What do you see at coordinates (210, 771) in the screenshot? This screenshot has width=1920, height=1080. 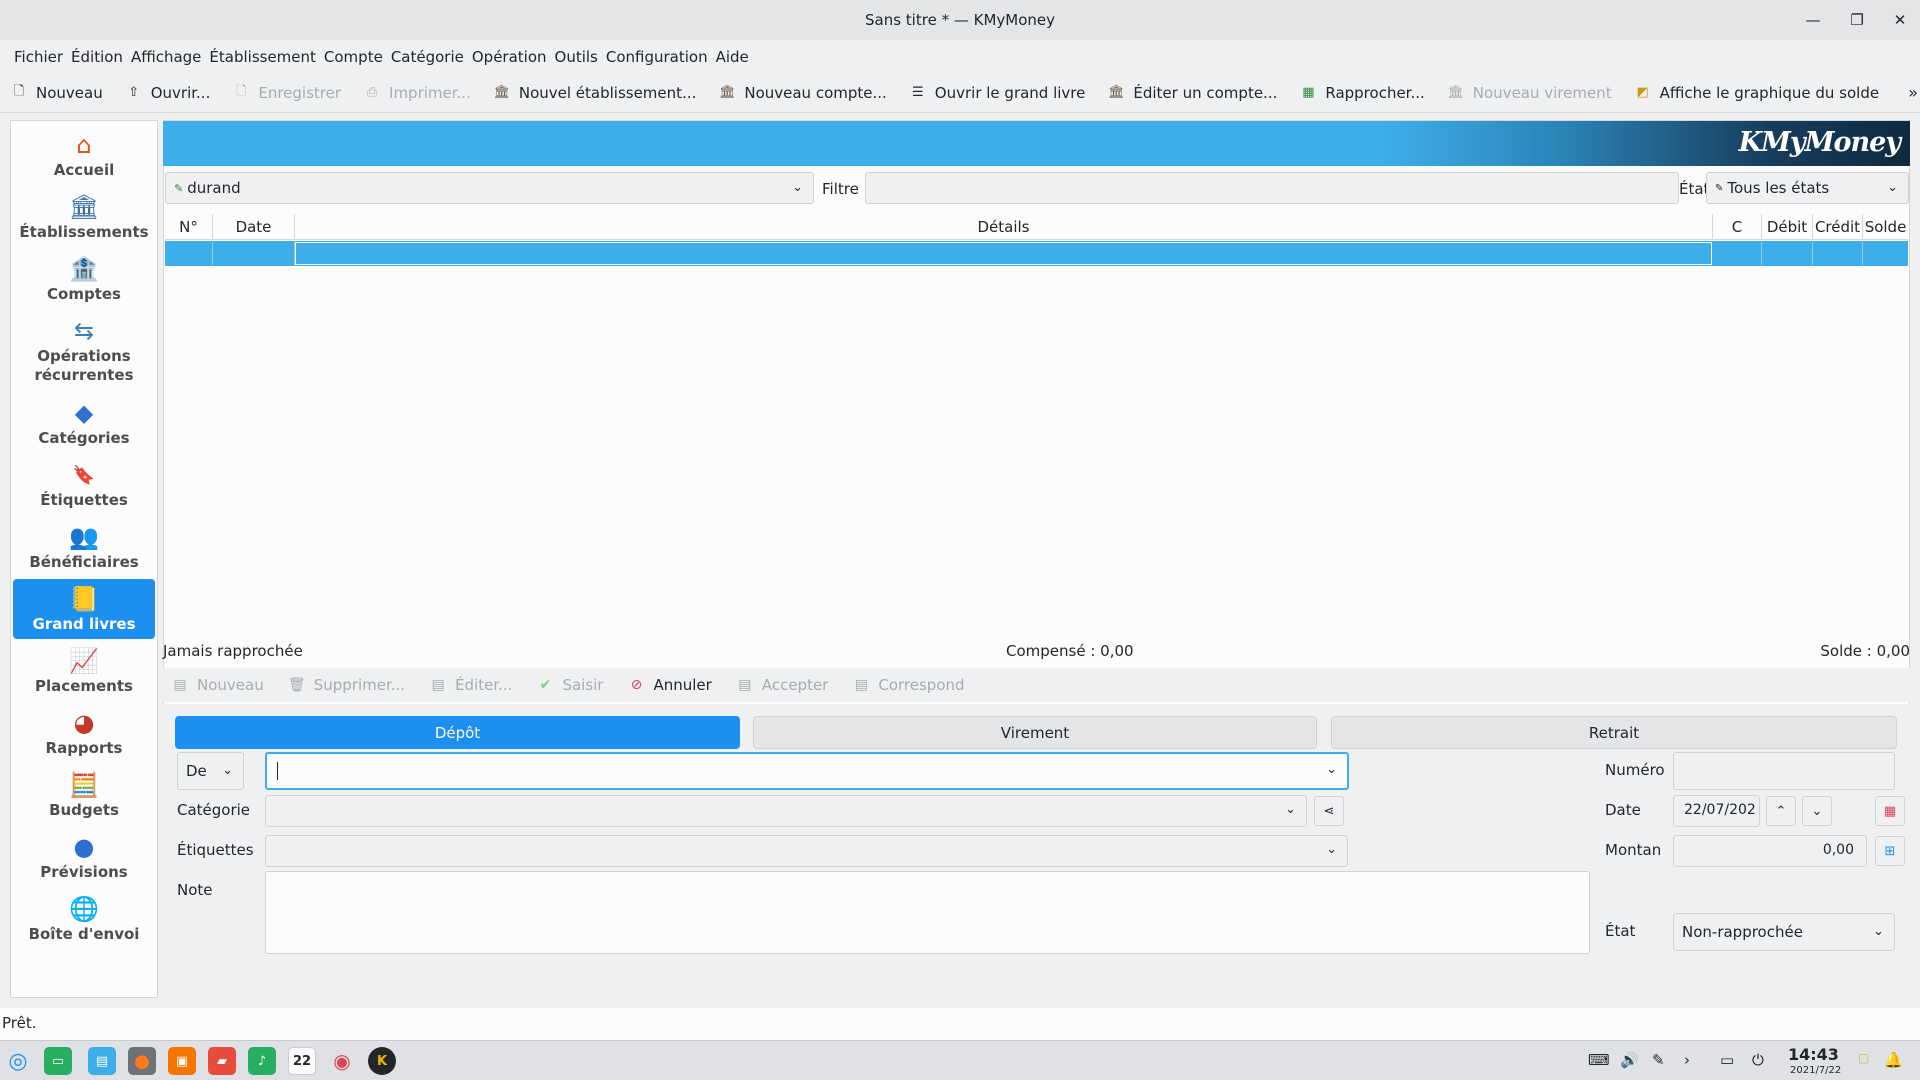 I see `payee-direction-select: De ⌄` at bounding box center [210, 771].